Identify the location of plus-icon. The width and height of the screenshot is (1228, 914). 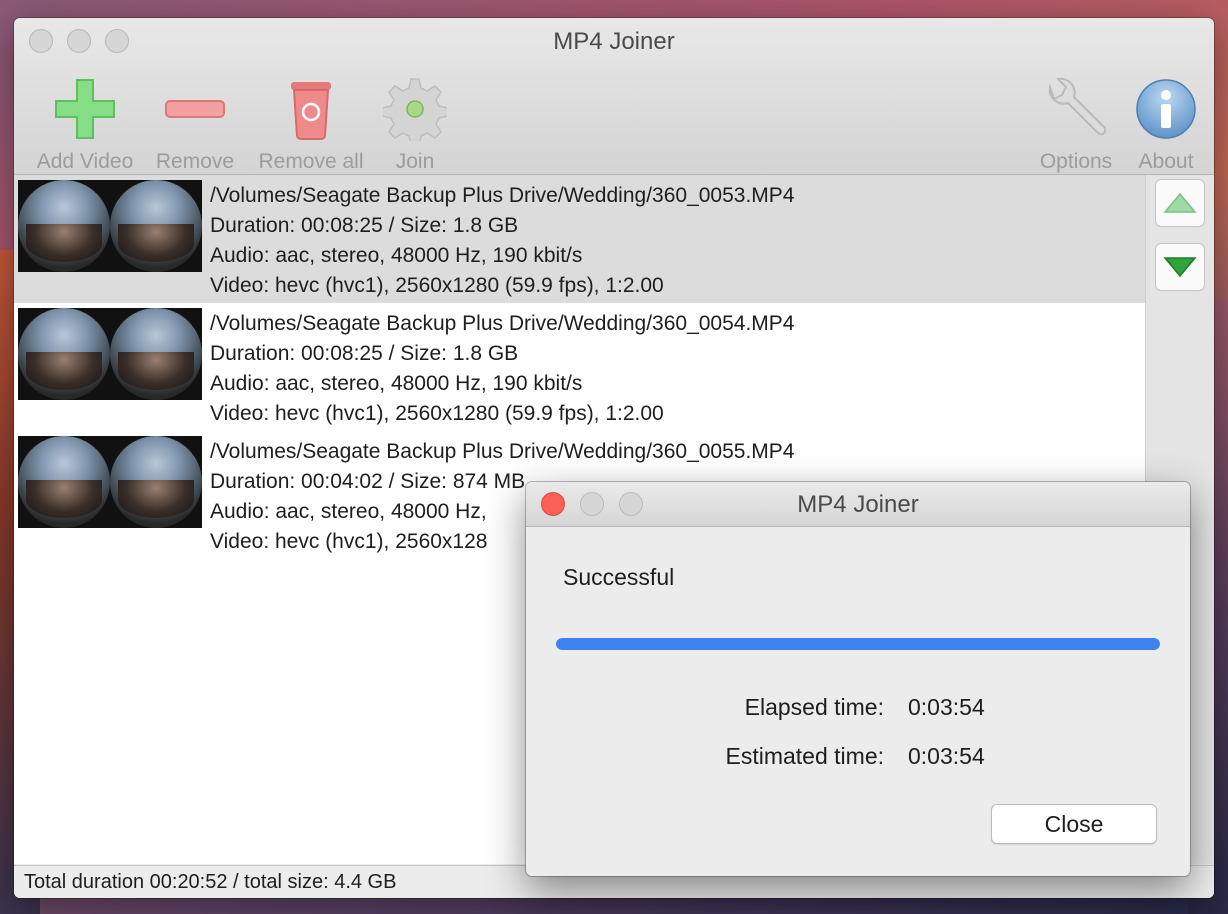
(85, 109).